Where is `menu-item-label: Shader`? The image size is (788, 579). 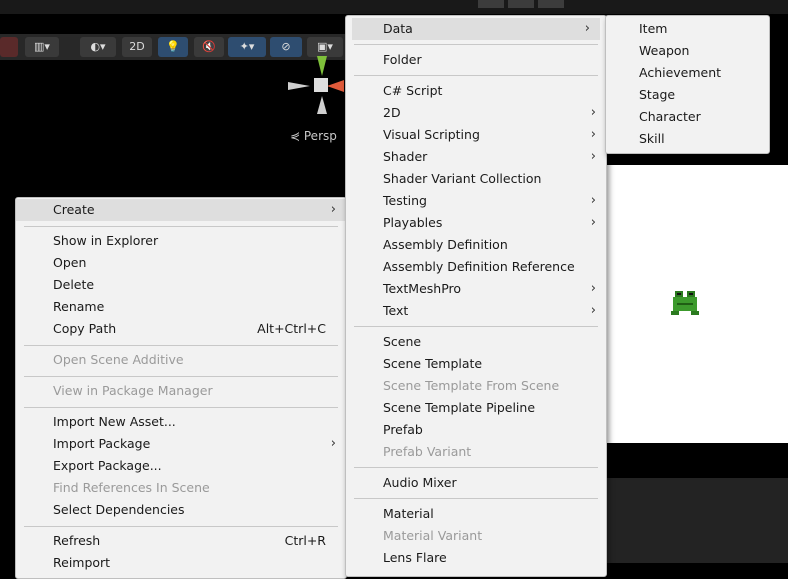
menu-item-label: Shader is located at coordinates (405, 156).